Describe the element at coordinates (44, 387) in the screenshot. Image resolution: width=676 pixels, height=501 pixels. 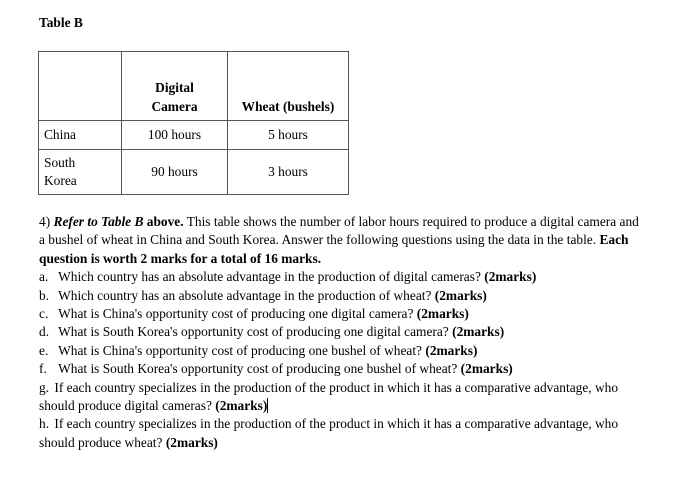
I see `item-label: g.` at that location.